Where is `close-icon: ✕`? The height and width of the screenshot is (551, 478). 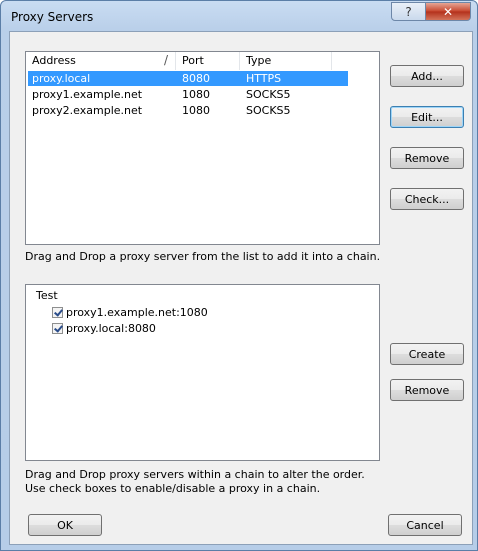 close-icon: ✕ is located at coordinates (448, 11).